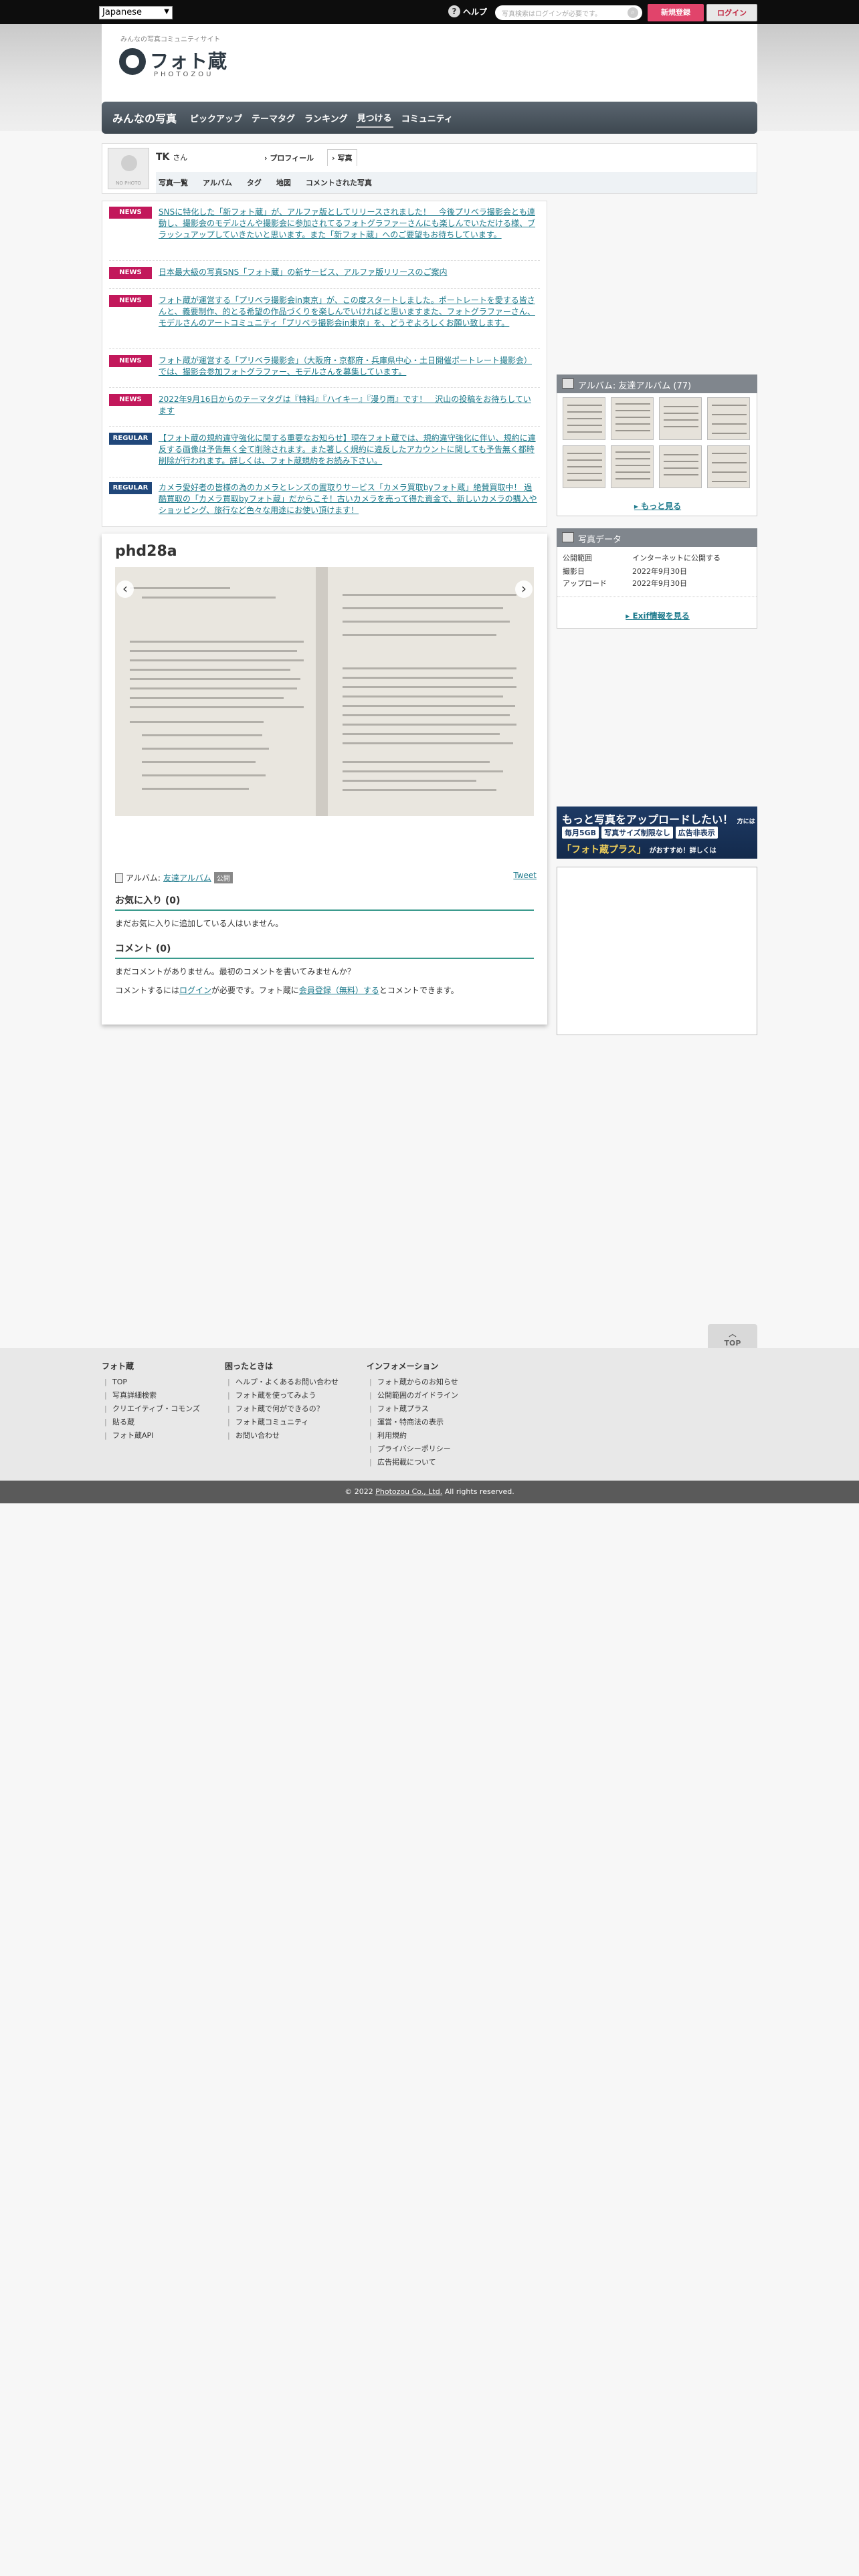  What do you see at coordinates (176, 64) in the screenshot?
I see `site-logo: フォト蔵 PHOTOZOU` at bounding box center [176, 64].